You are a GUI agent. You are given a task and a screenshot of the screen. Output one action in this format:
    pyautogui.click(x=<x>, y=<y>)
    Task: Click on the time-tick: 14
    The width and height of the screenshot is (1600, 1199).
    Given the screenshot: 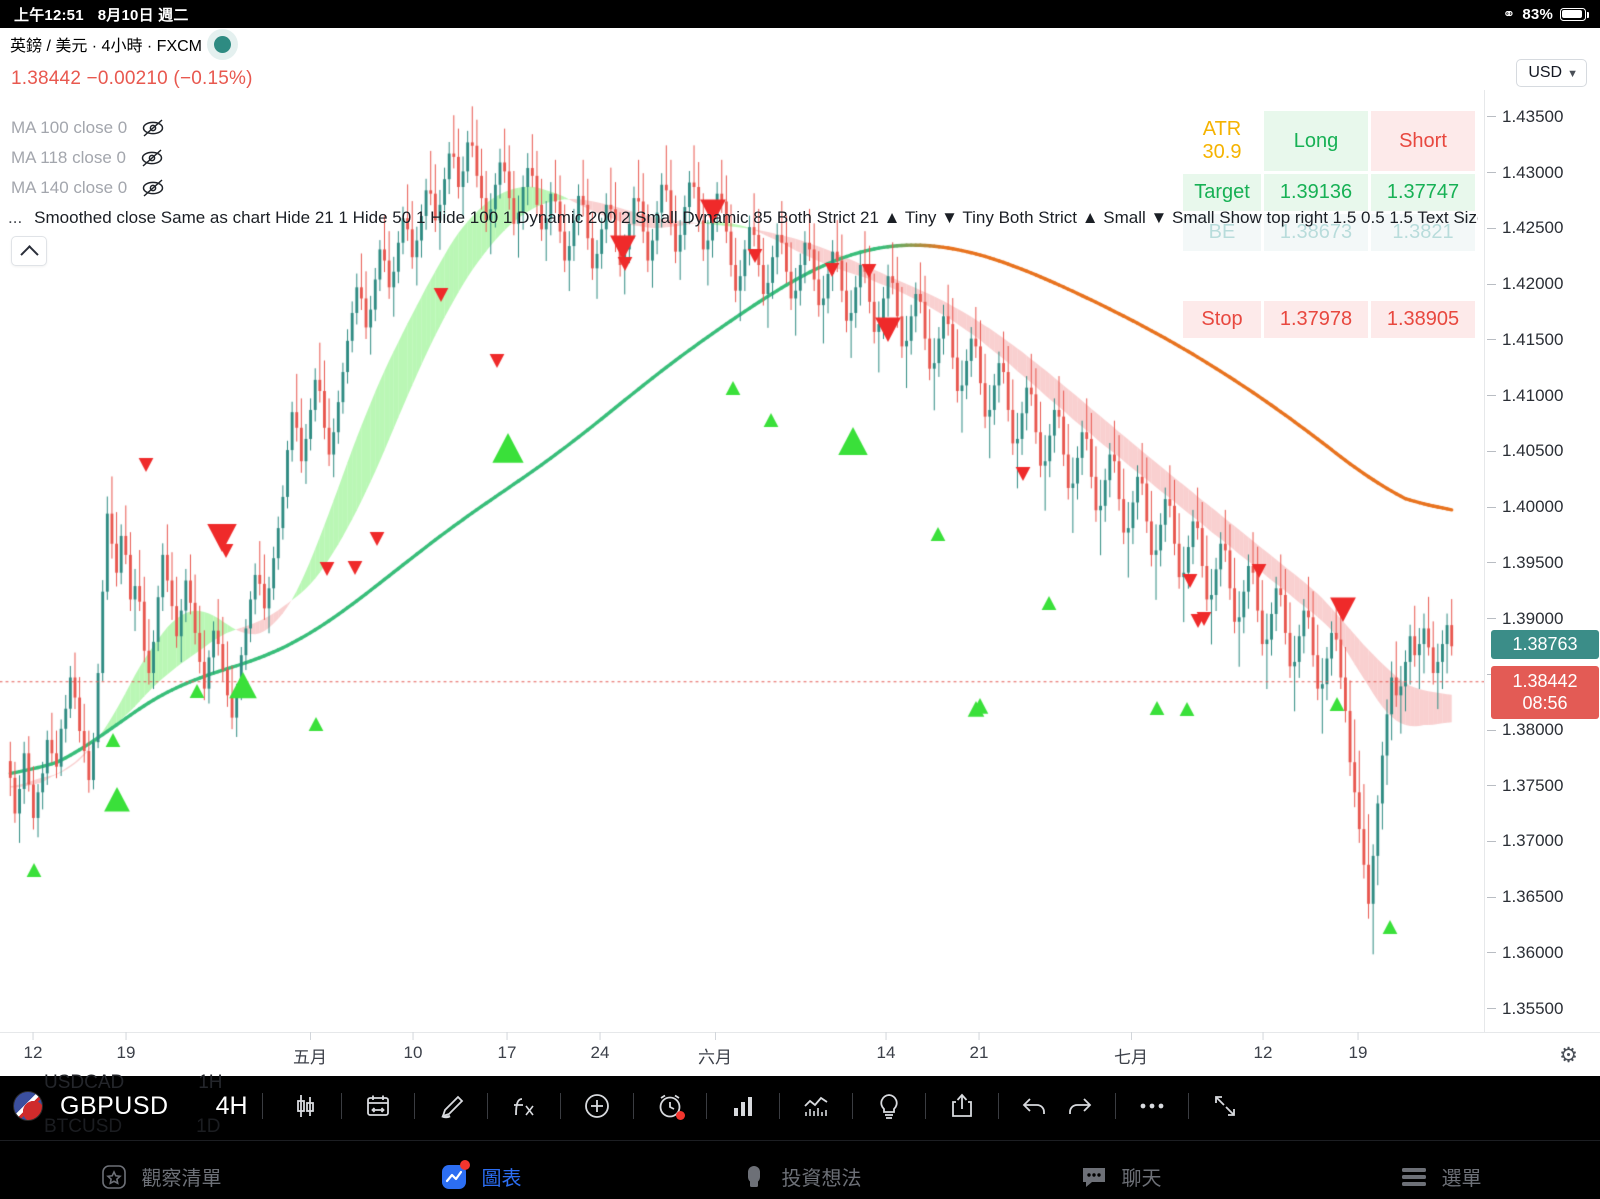 What is the action you would take?
    pyautogui.click(x=886, y=1047)
    